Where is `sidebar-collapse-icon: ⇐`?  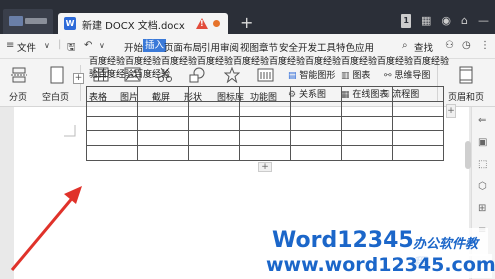
sidebar-collapse-icon: ⇐ is located at coordinates (482, 120).